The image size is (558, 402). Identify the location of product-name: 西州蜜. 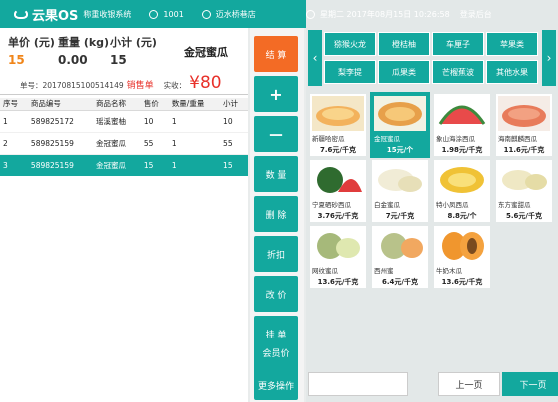
(384, 271).